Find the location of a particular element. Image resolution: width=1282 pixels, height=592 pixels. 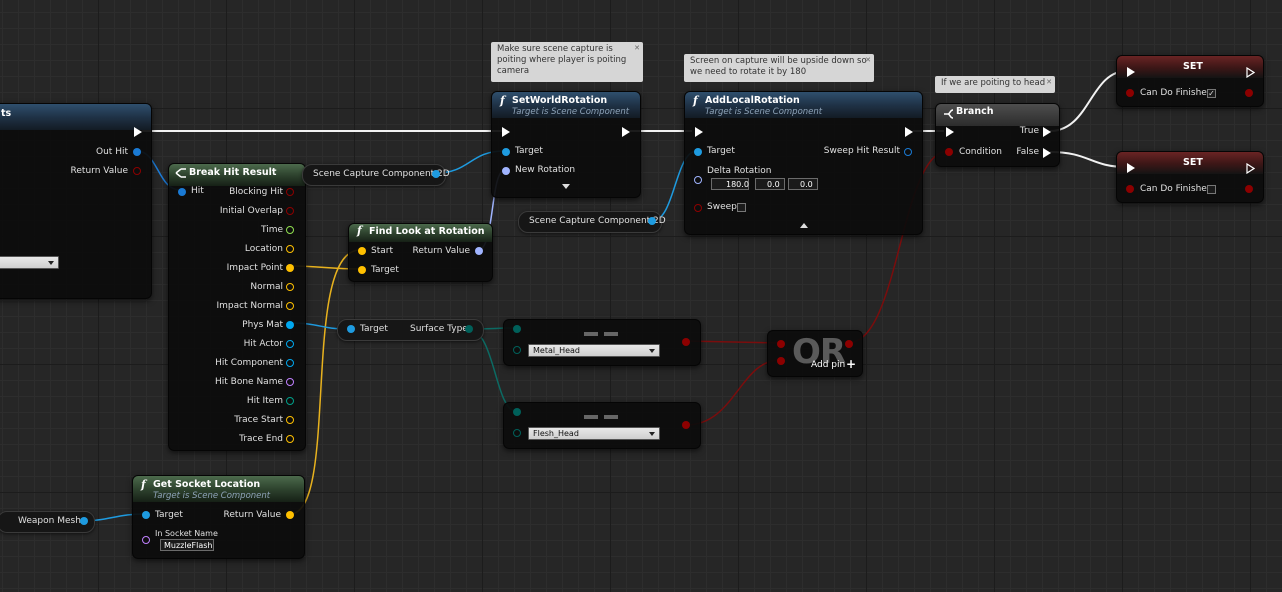

add-pin-label: Add pin is located at coordinates (828, 365).